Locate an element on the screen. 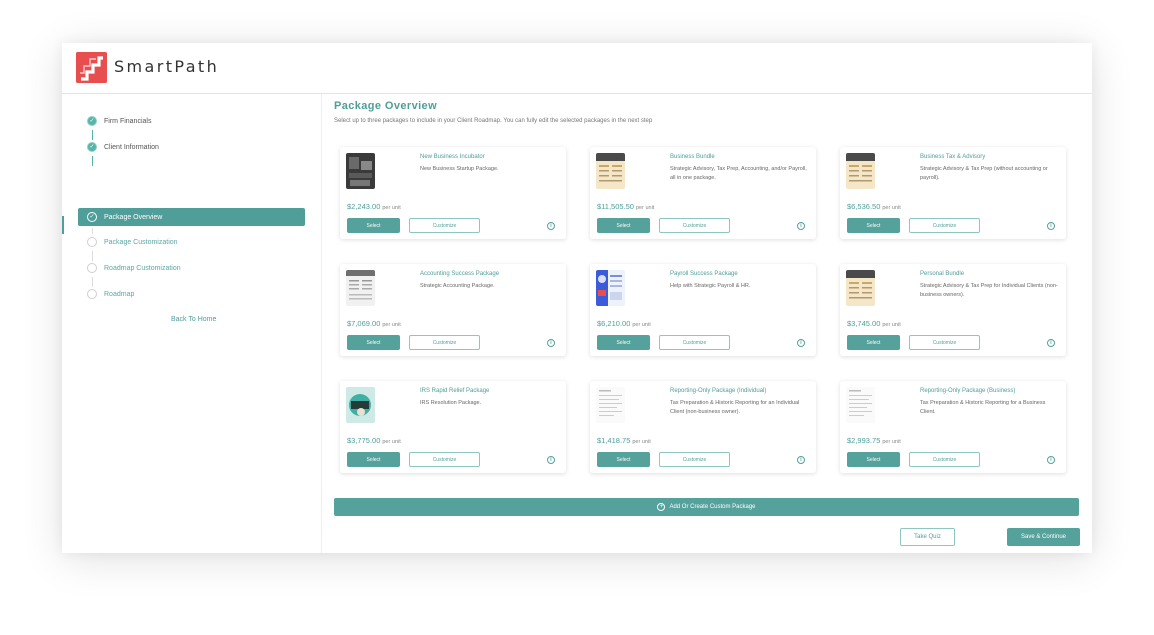  smartpath-logo-icon is located at coordinates (91, 67).